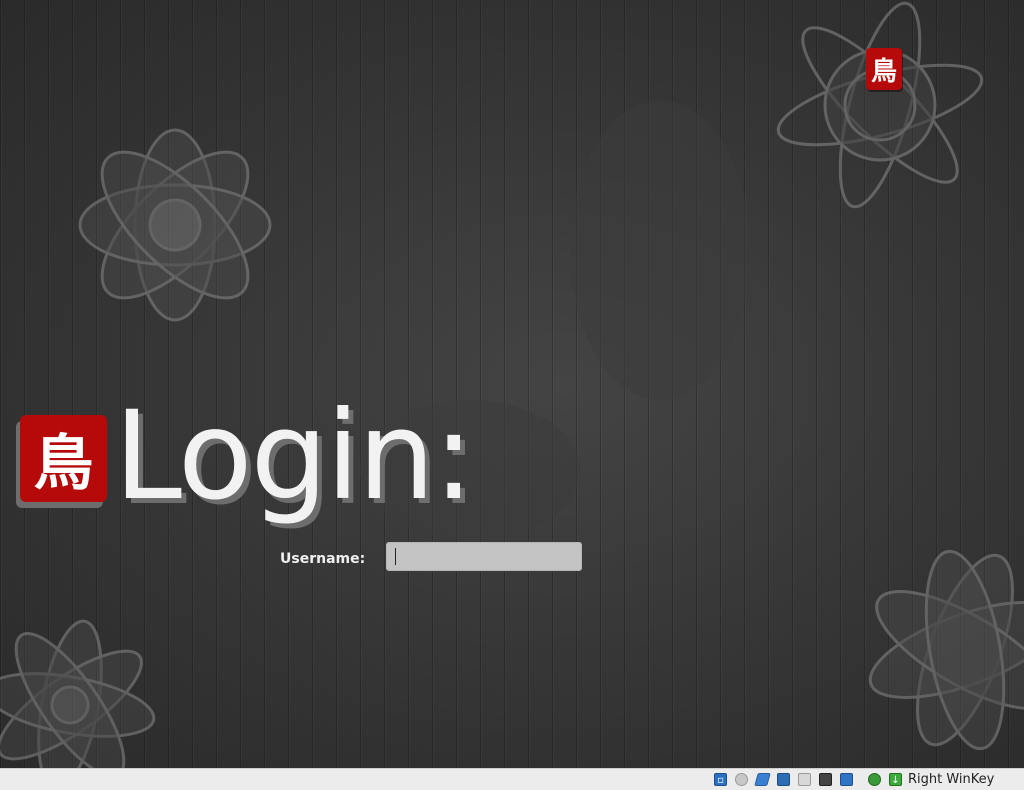 The height and width of the screenshot is (790, 1024). What do you see at coordinates (804, 779) in the screenshot?
I see `shared-folder-icon` at bounding box center [804, 779].